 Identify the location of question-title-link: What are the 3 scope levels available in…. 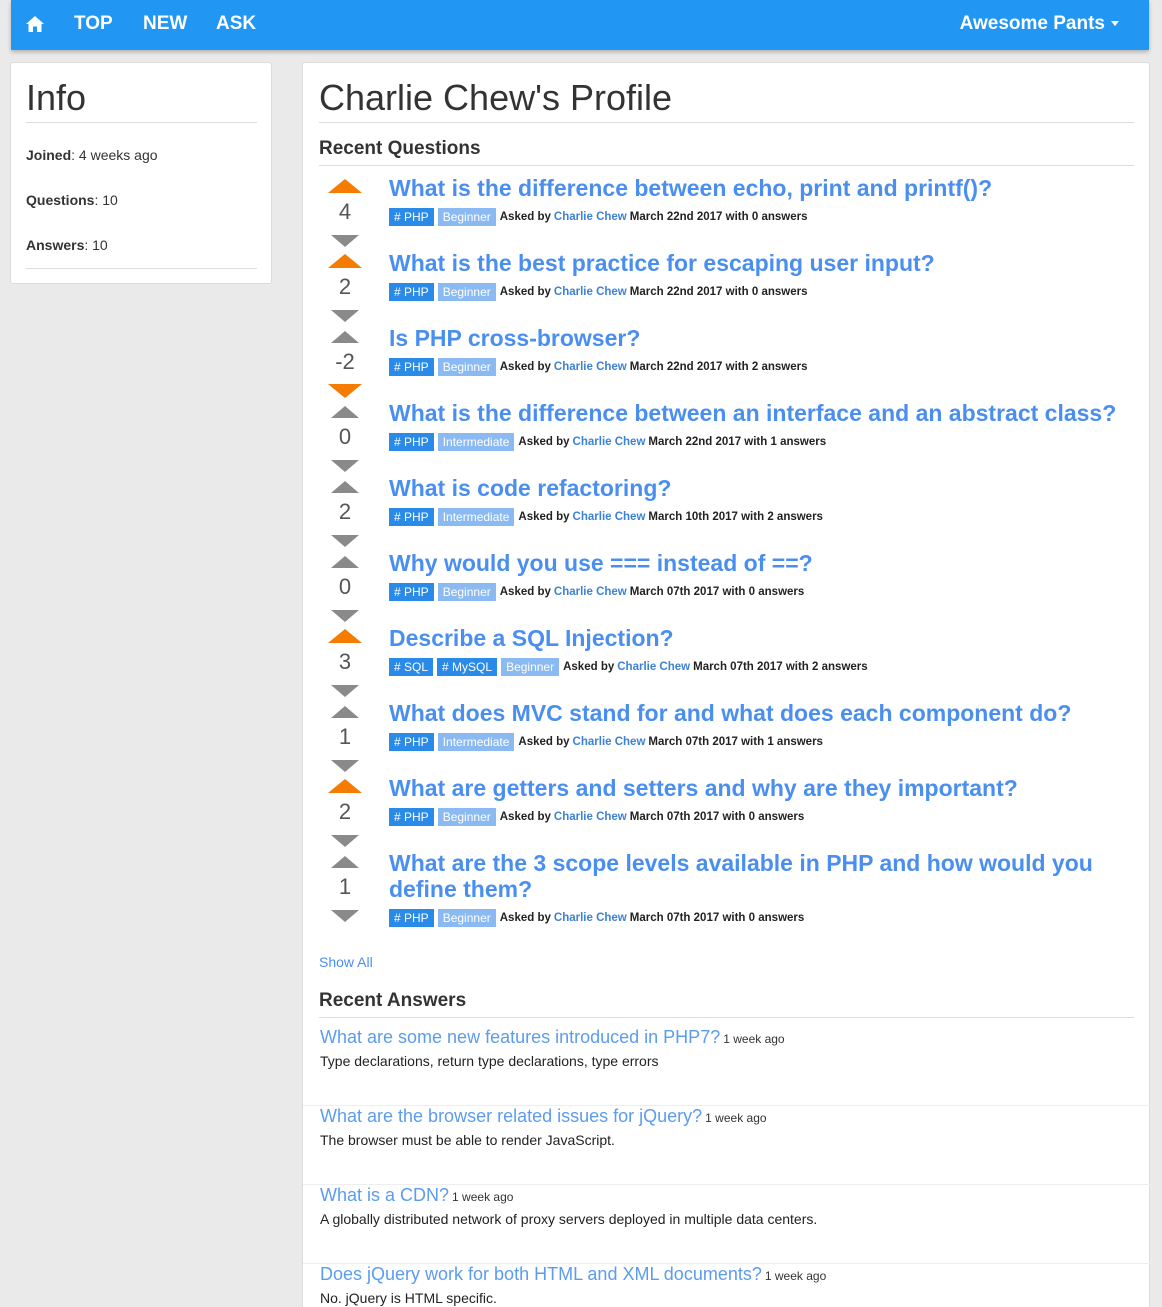
(759, 876).